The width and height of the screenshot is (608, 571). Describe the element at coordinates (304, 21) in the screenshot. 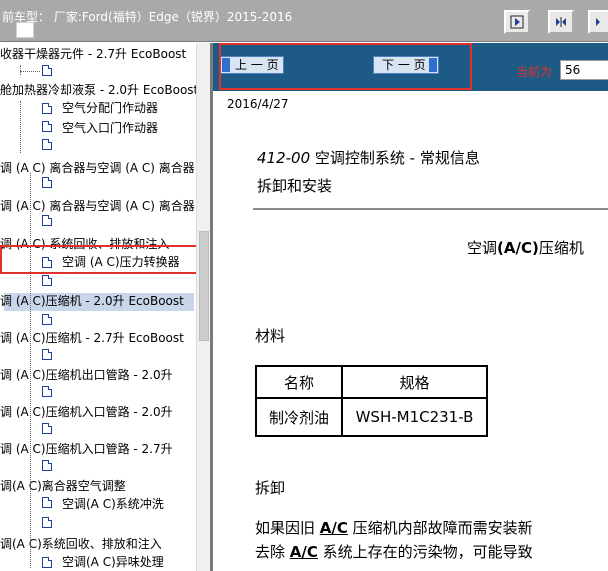

I see `top-toolbar: 前车型： 厂家:Ford(福特）Edge（锐界）2015-2016` at that location.